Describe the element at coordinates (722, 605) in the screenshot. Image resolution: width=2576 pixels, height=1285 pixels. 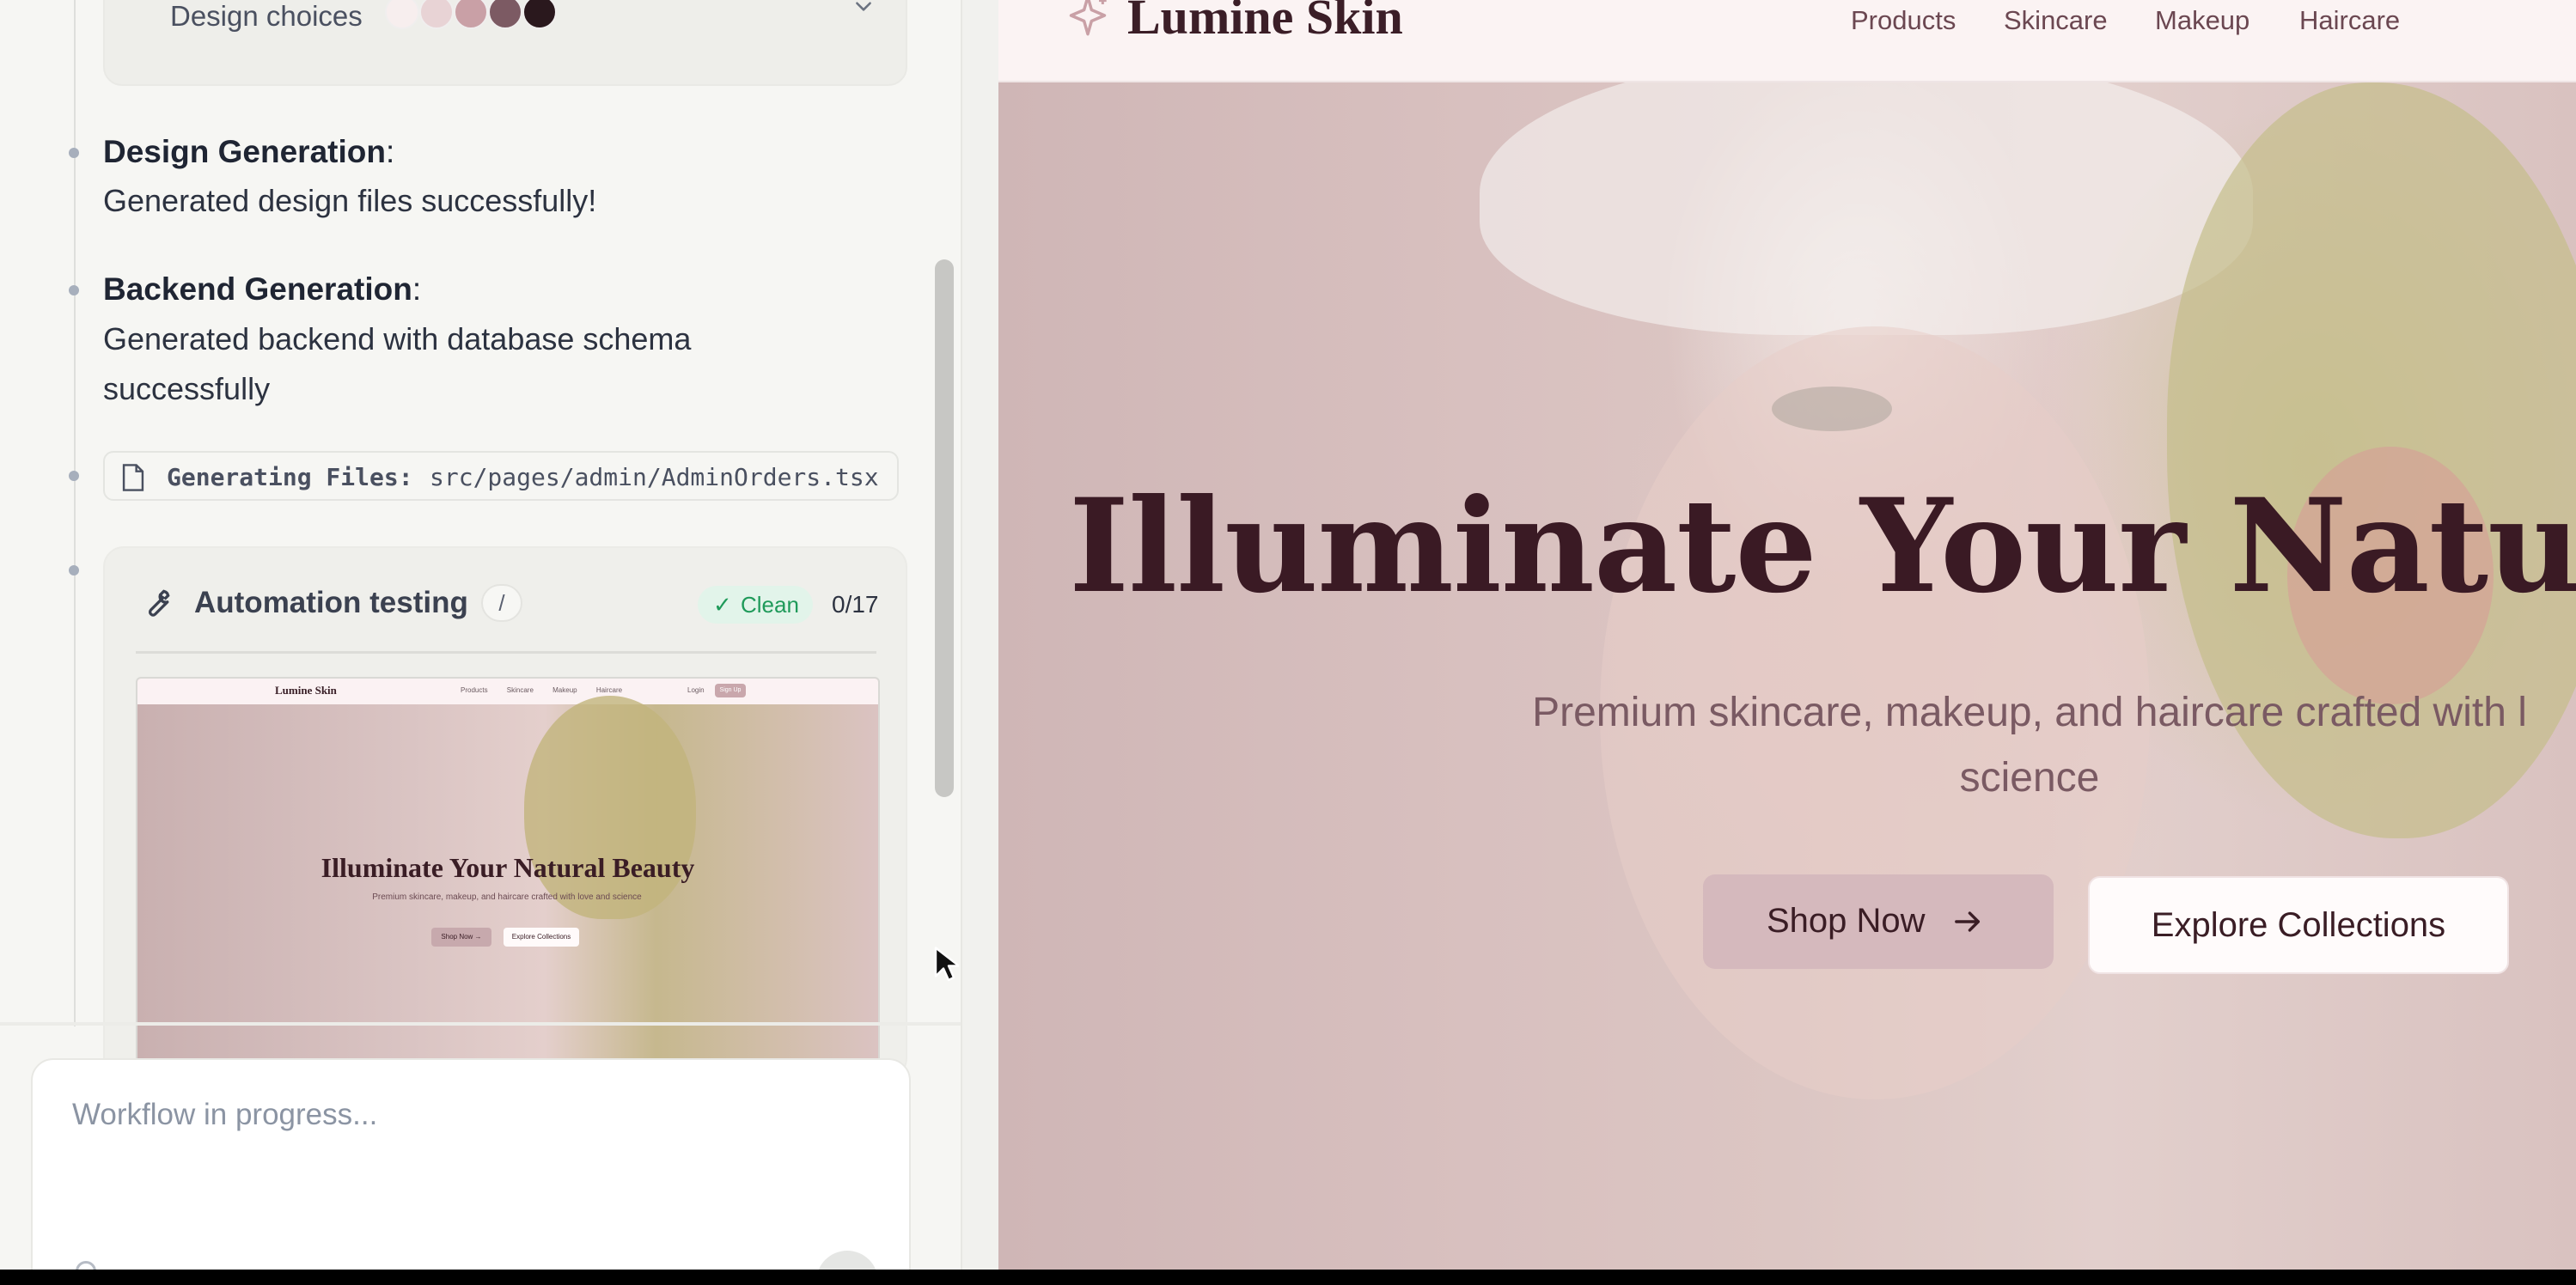
I see `check-icon: ✓` at that location.